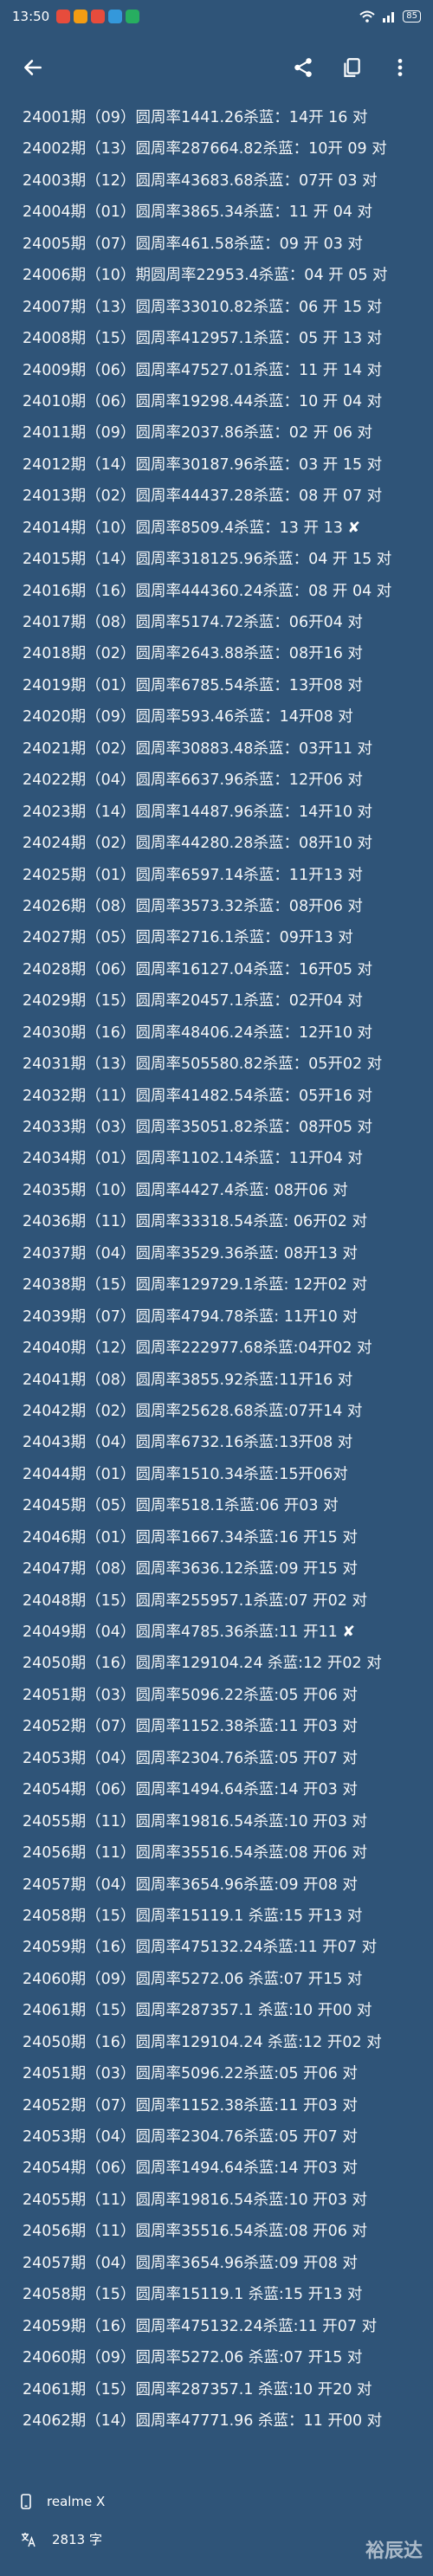 This screenshot has height=2576, width=433. Describe the element at coordinates (228, 1758) in the screenshot. I see `text-line: 24053期（04）圆周率2304.76杀蓝:05 开07 对` at that location.